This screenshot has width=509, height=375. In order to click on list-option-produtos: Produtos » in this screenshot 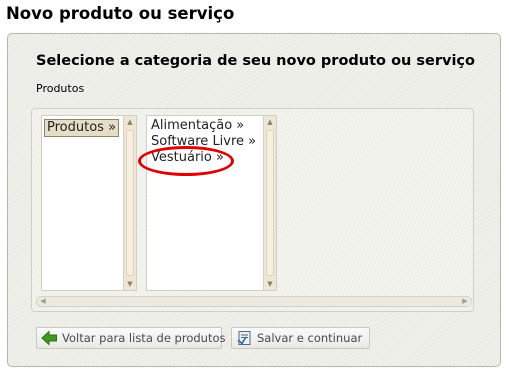, I will do `click(82, 128)`.